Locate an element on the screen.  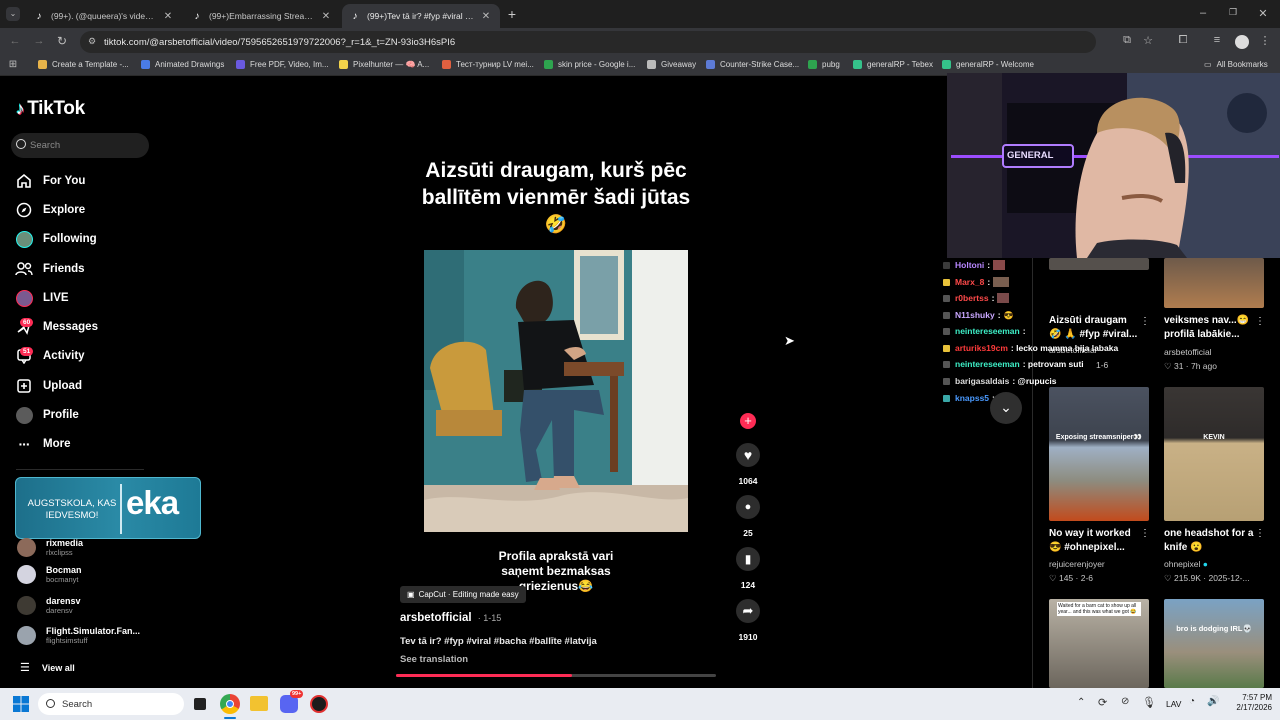
tab-search-button: ⌄ is located at coordinates (13, 14).